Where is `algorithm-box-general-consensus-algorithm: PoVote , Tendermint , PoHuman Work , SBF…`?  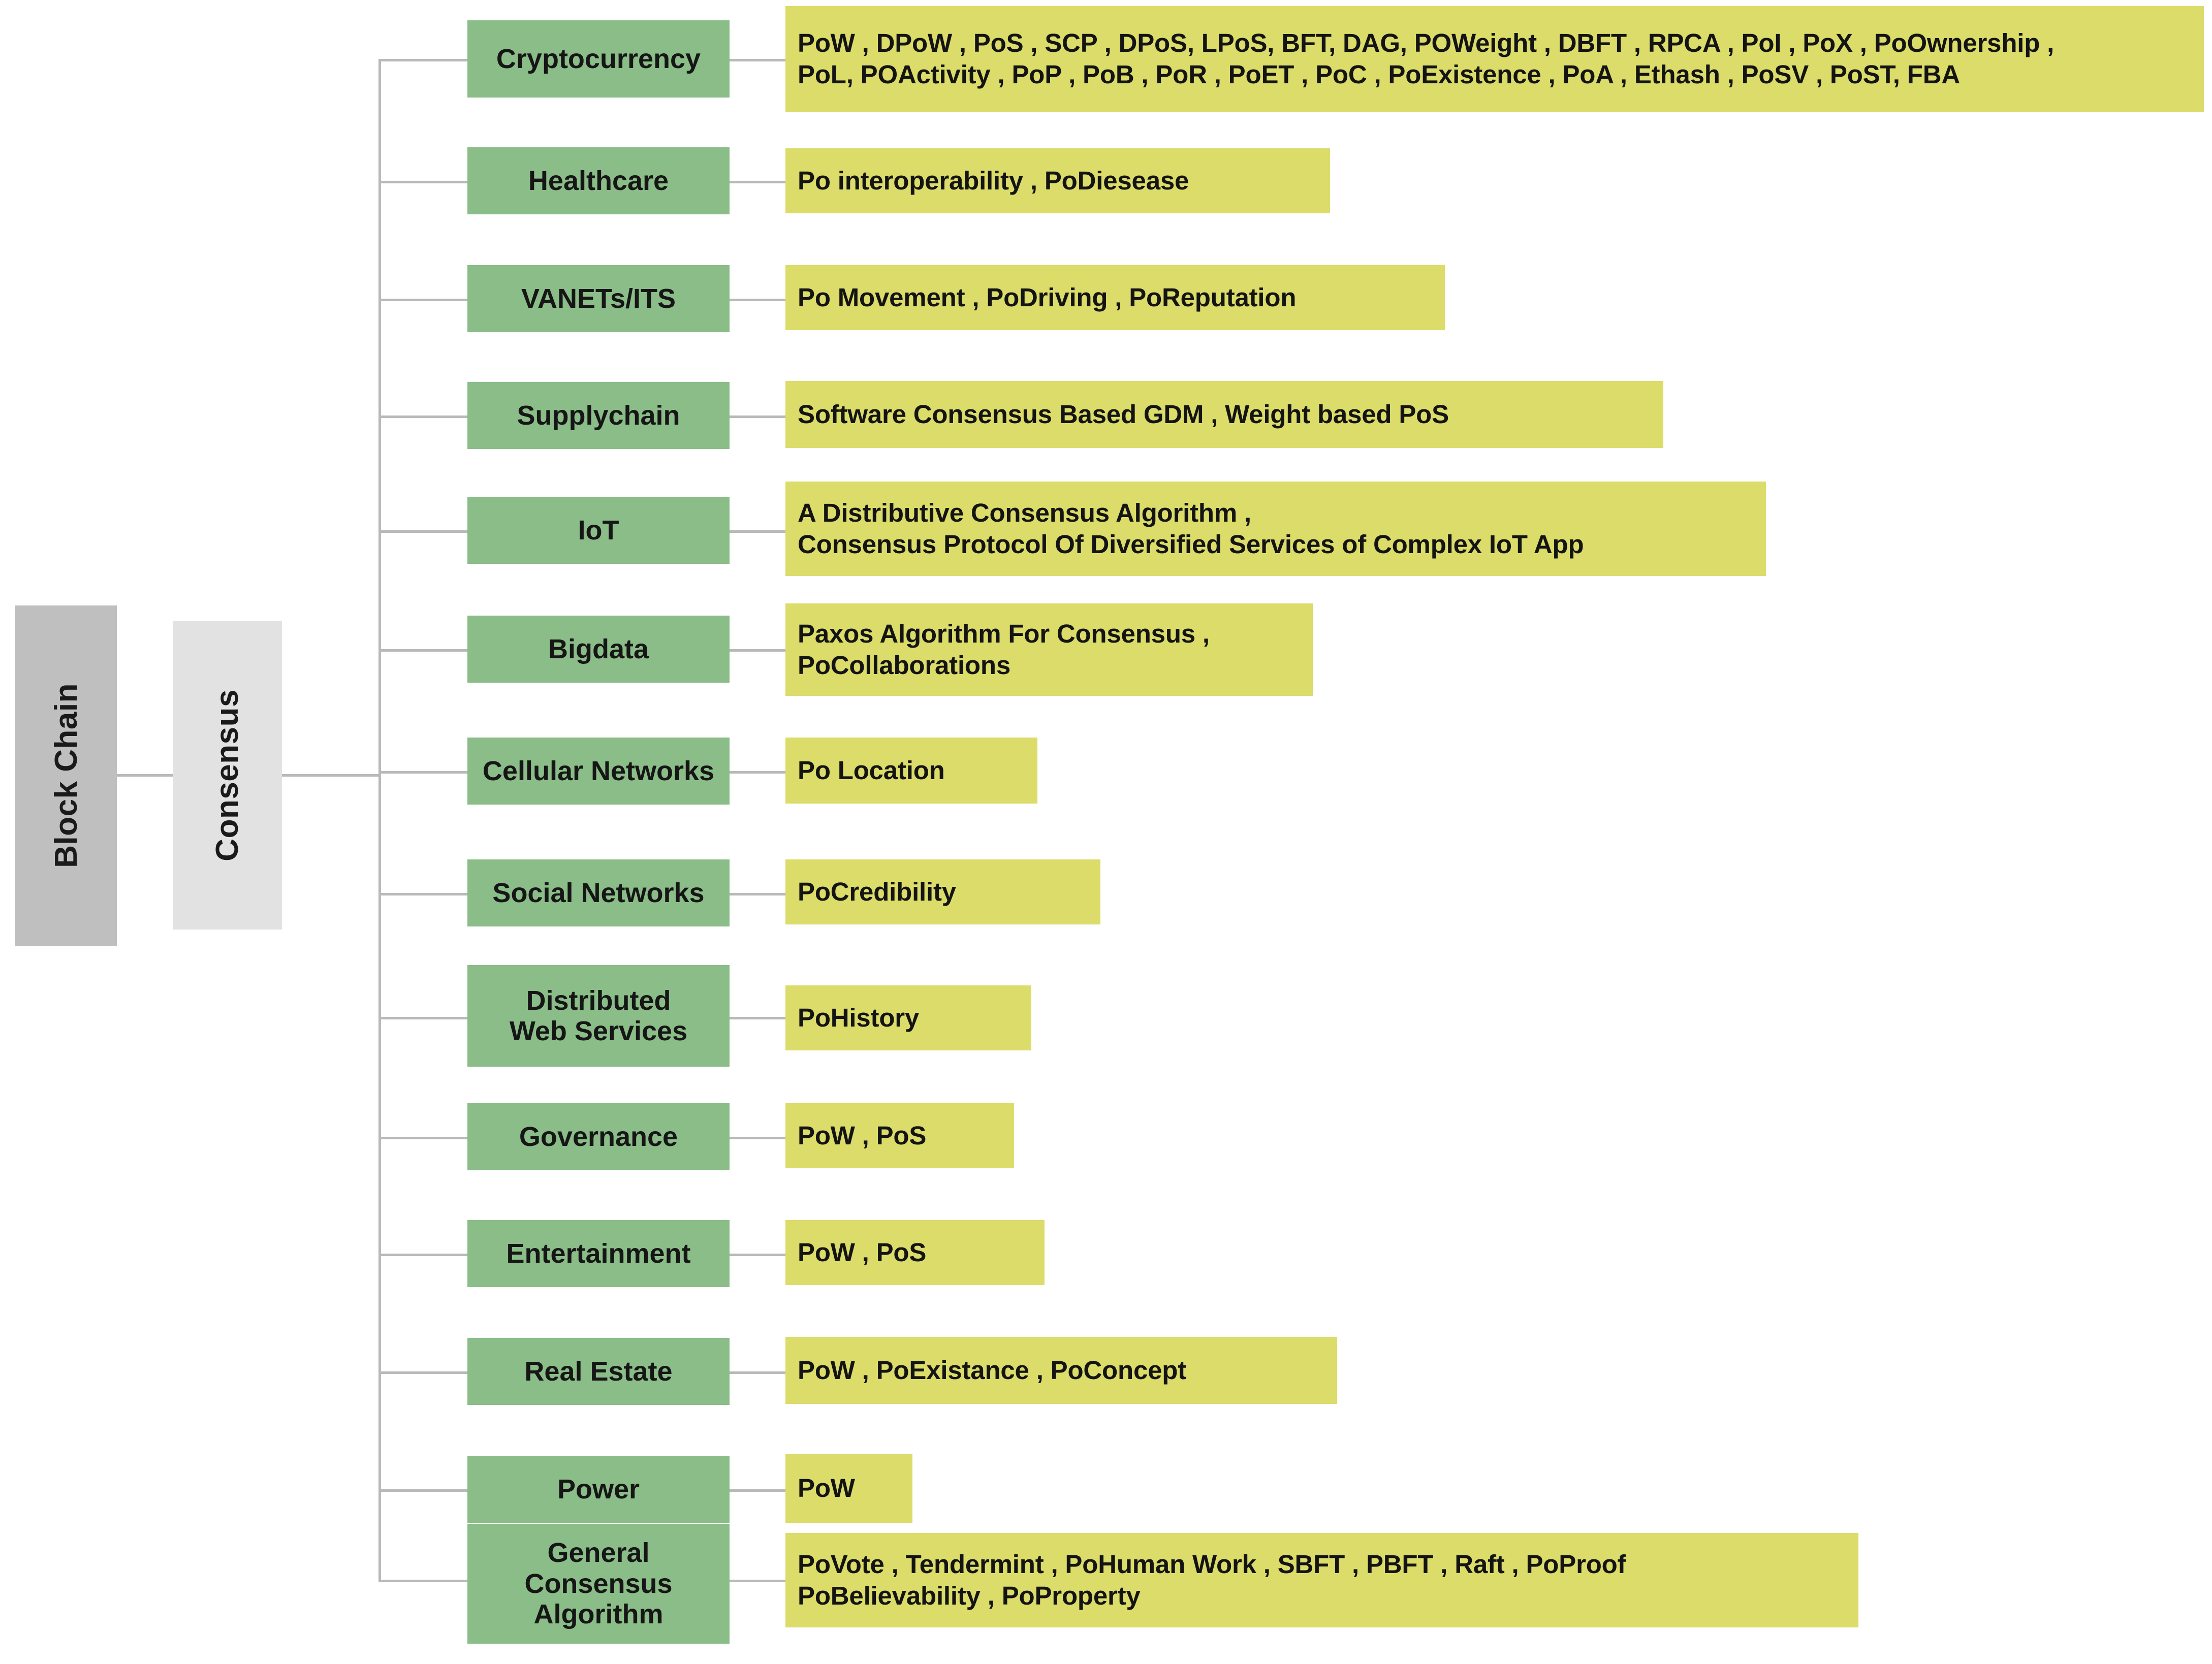 algorithm-box-general-consensus-algorithm: PoVote , Tendermint , PoHuman Work , SBF… is located at coordinates (1322, 1580).